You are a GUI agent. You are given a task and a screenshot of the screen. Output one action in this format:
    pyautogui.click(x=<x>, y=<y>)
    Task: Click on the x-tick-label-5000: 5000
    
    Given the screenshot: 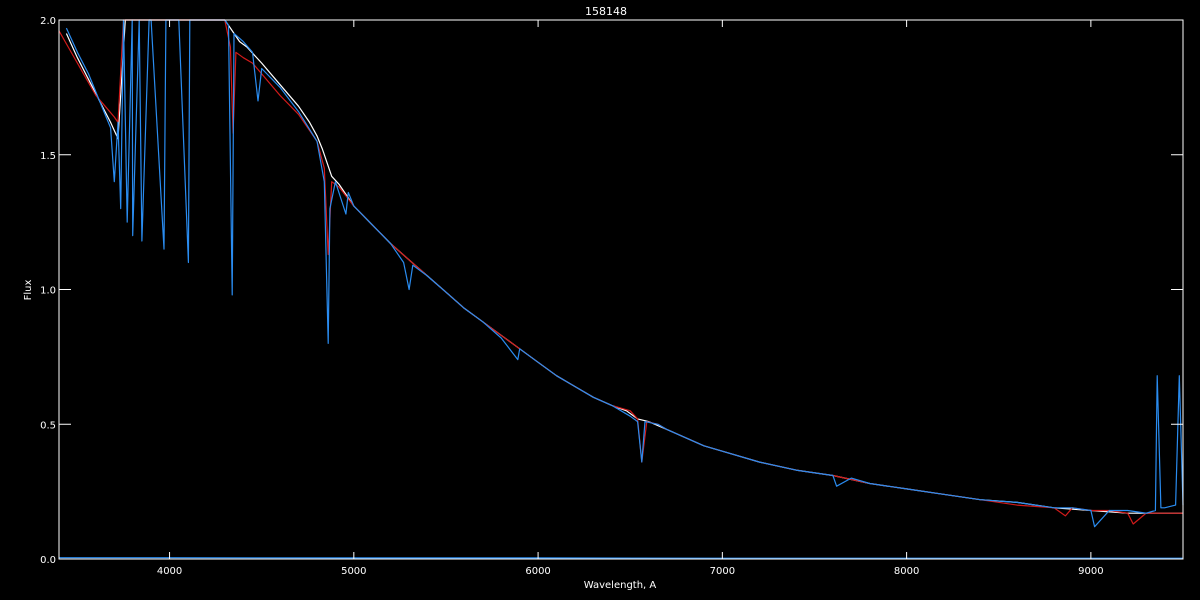 What is the action you would take?
    pyautogui.click(x=353, y=571)
    